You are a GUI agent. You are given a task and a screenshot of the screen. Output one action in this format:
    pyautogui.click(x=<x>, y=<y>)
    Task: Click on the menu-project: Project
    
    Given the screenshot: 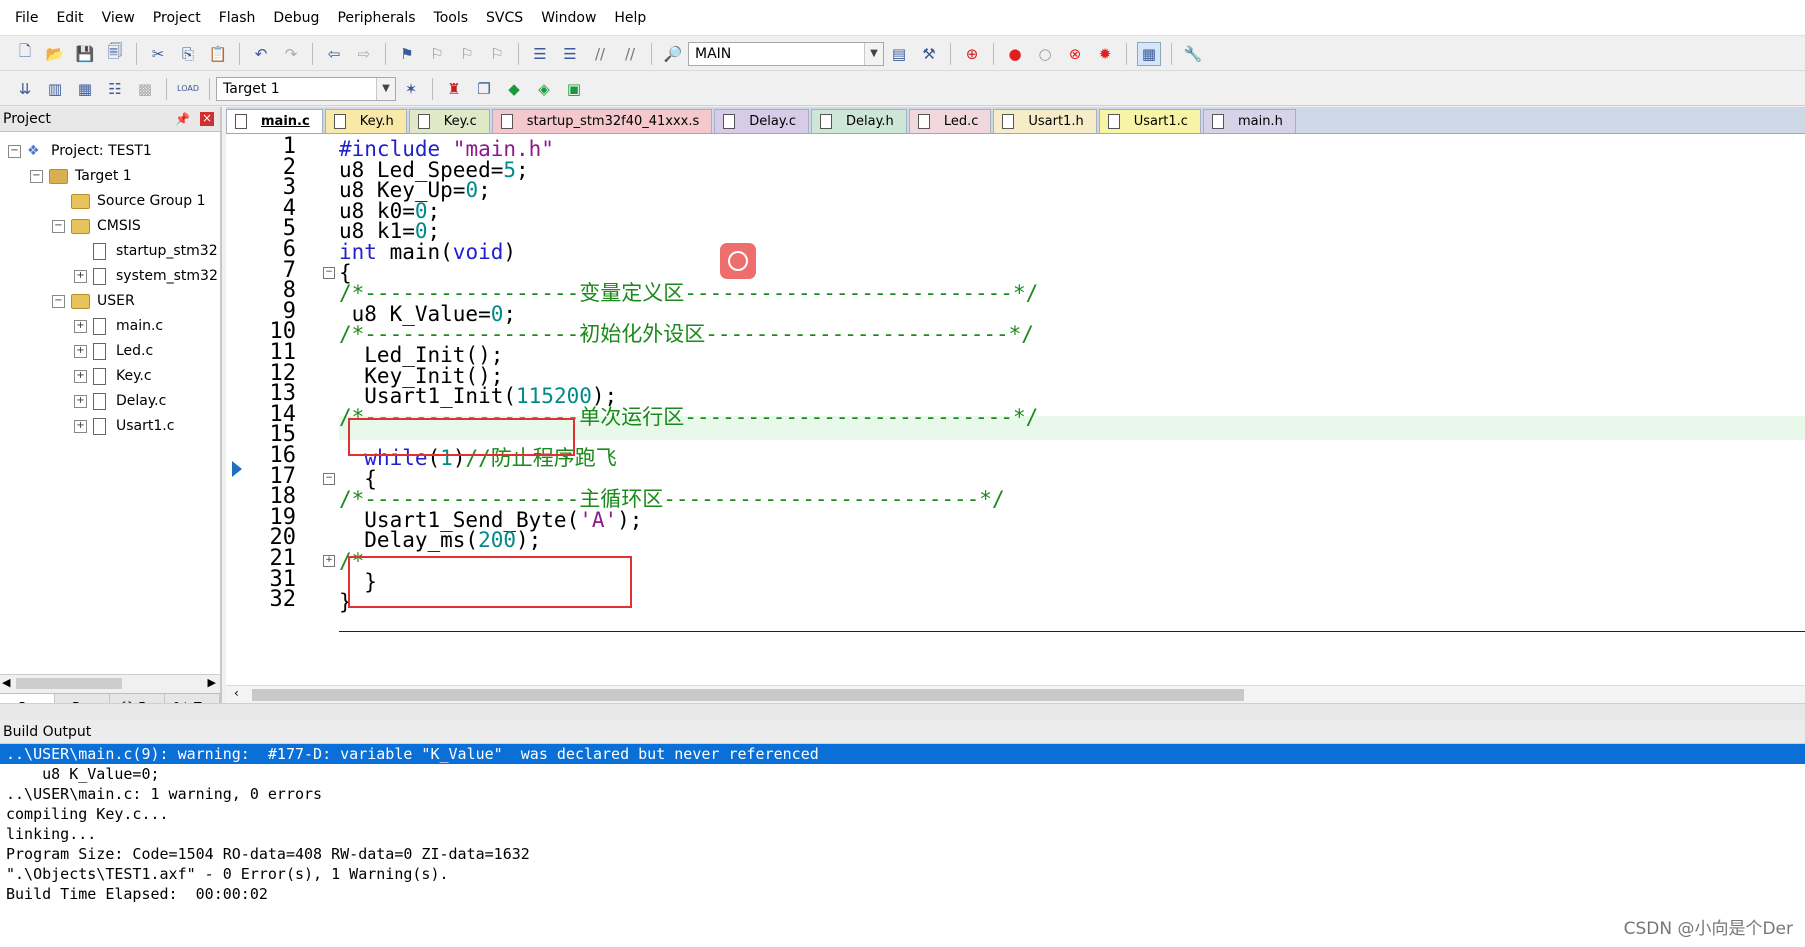 What is the action you would take?
    pyautogui.click(x=177, y=18)
    